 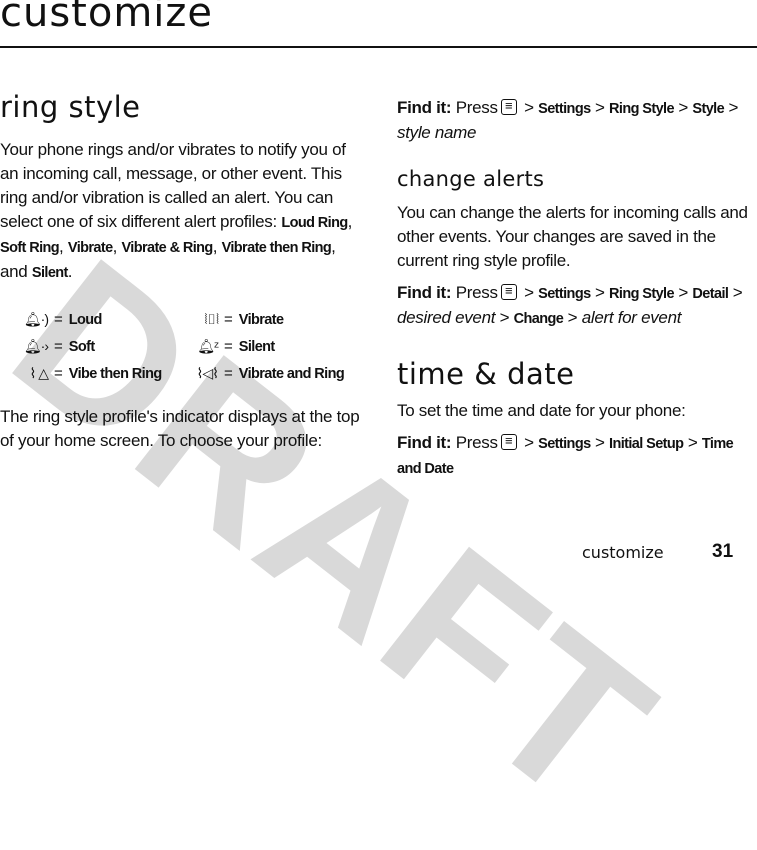 I want to click on legend-item-vibe-then-ring: ⌇ △ = Vibe then Ring, so click(x=85, y=373).